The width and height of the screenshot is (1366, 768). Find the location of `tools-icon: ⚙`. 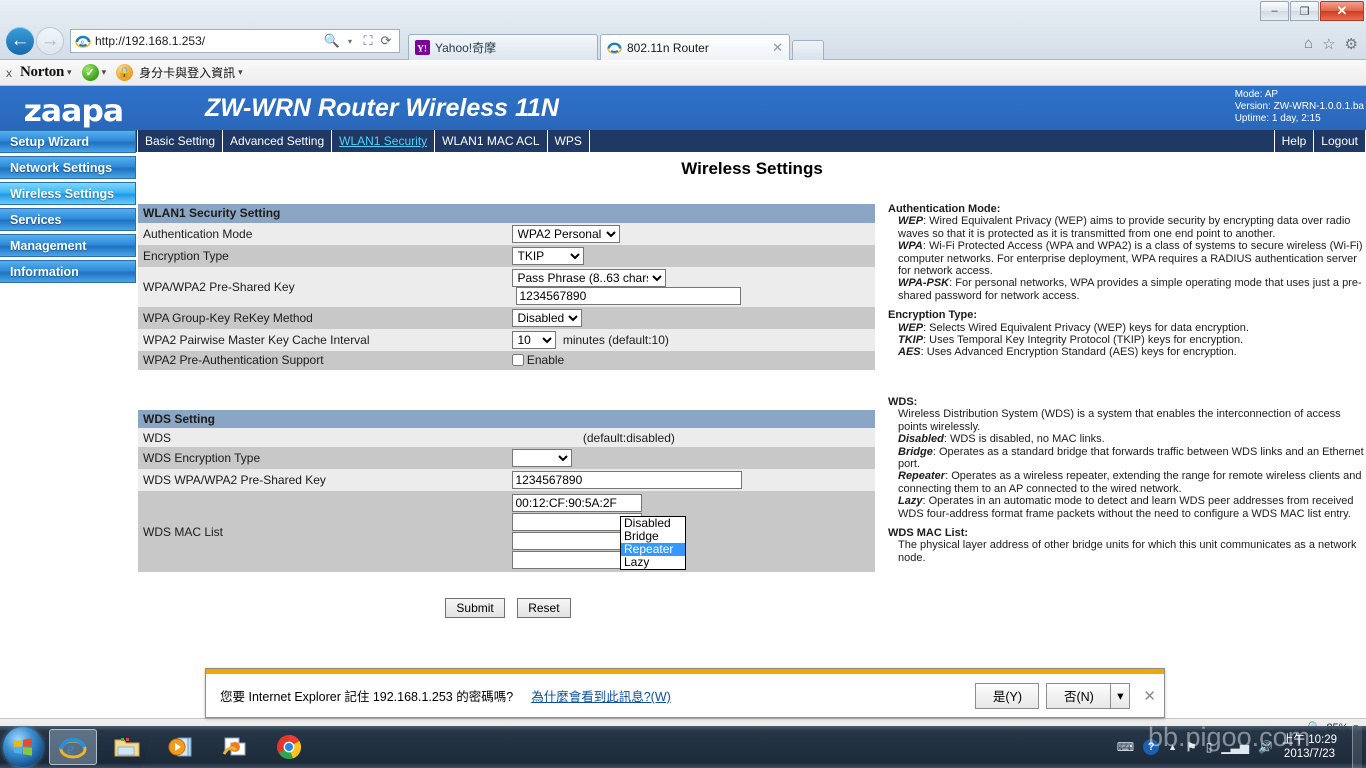

tools-icon: ⚙ is located at coordinates (1351, 44).